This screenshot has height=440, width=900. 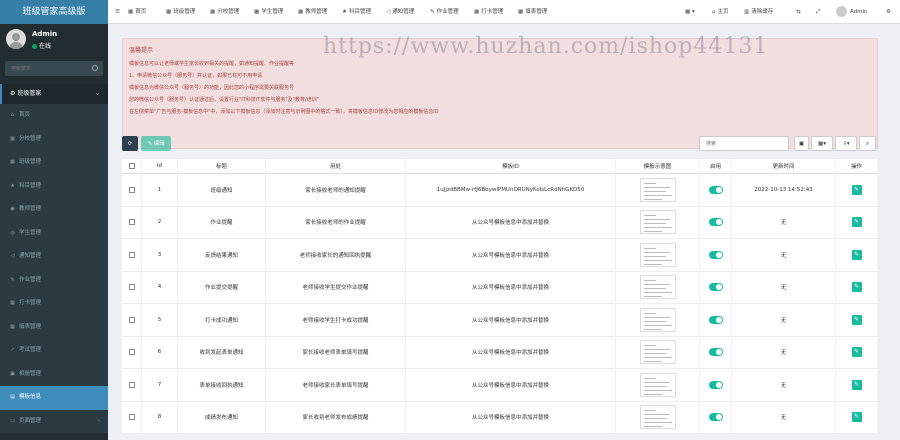 I want to click on top-nav-item: ◁ 通知管理, so click(x=400, y=12).